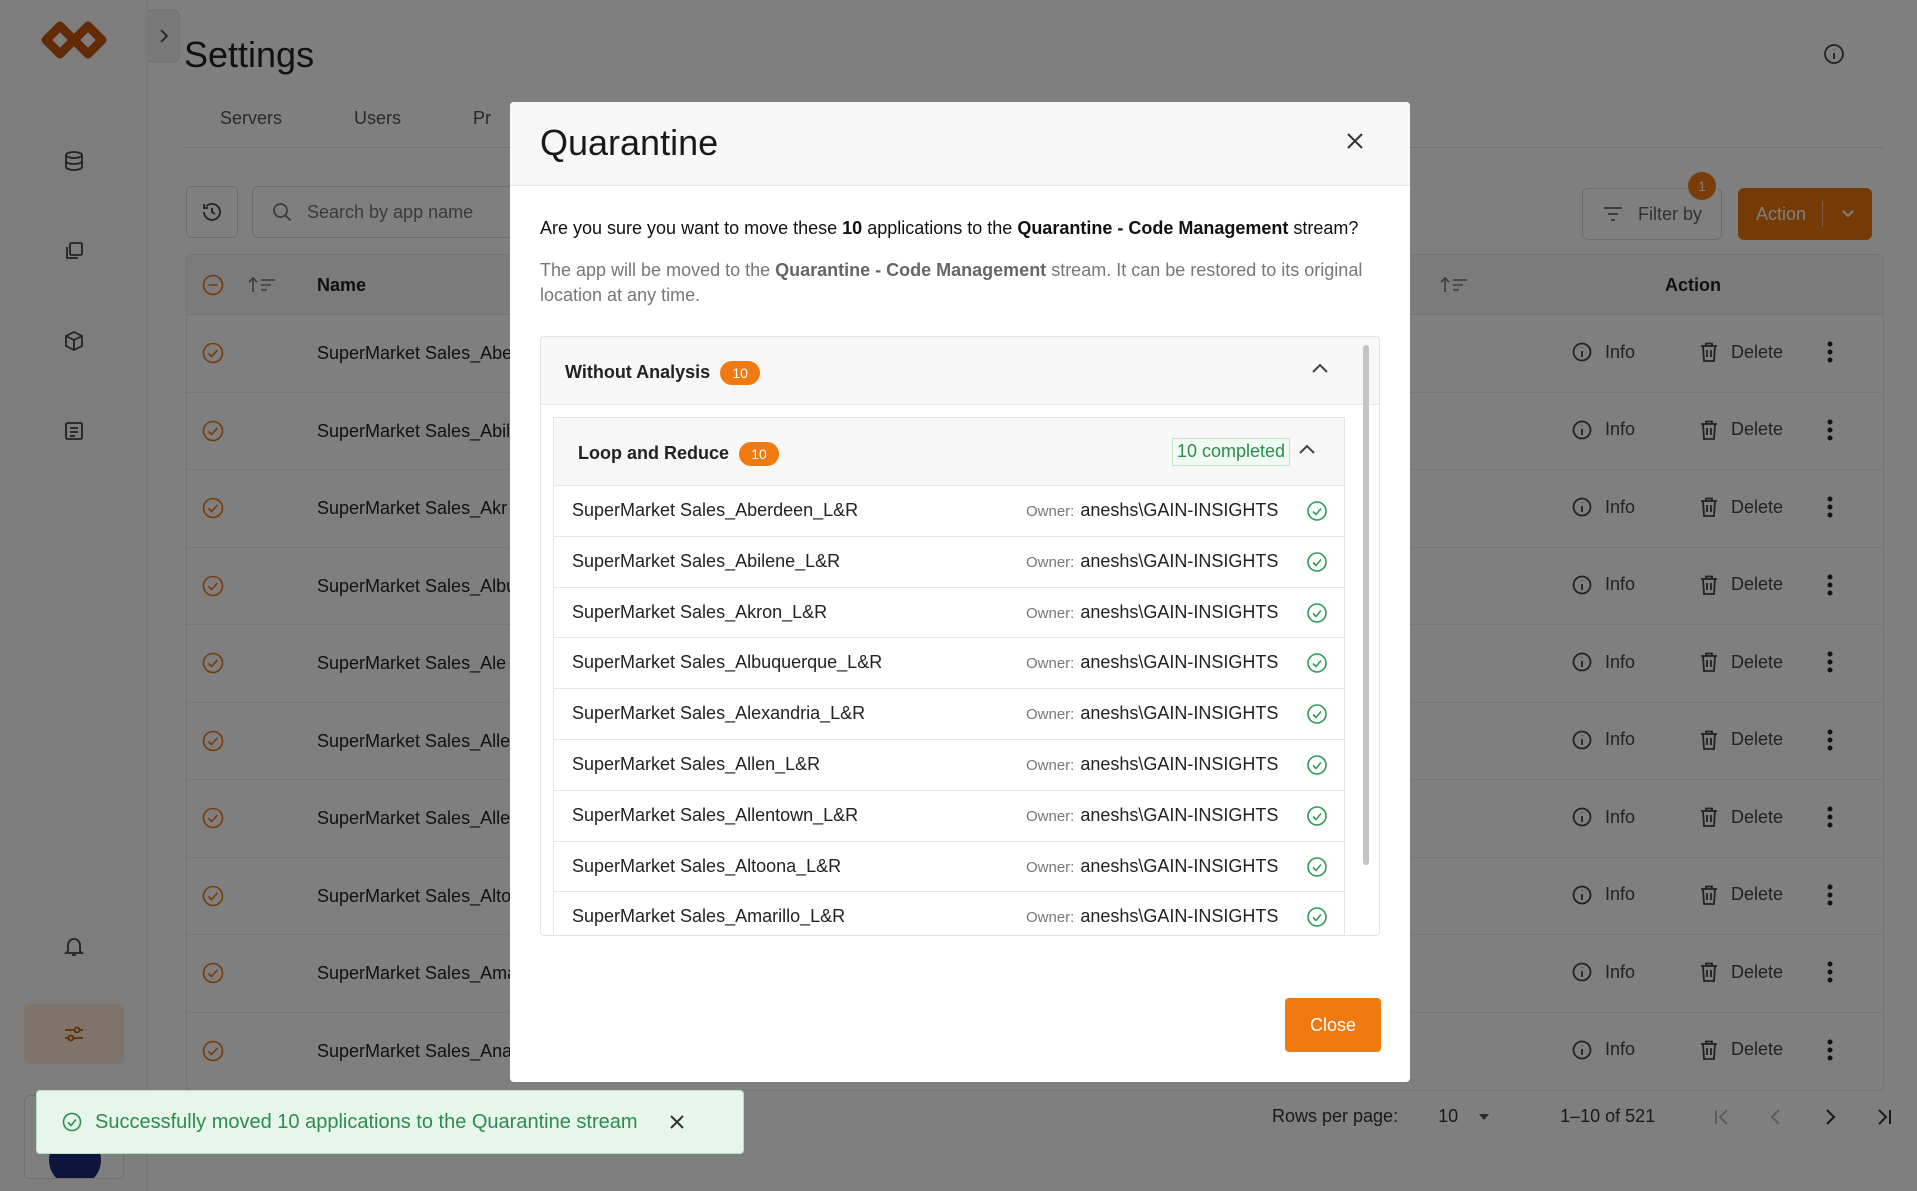 This screenshot has height=1191, width=1917. I want to click on confirm-count: 10, so click(852, 228).